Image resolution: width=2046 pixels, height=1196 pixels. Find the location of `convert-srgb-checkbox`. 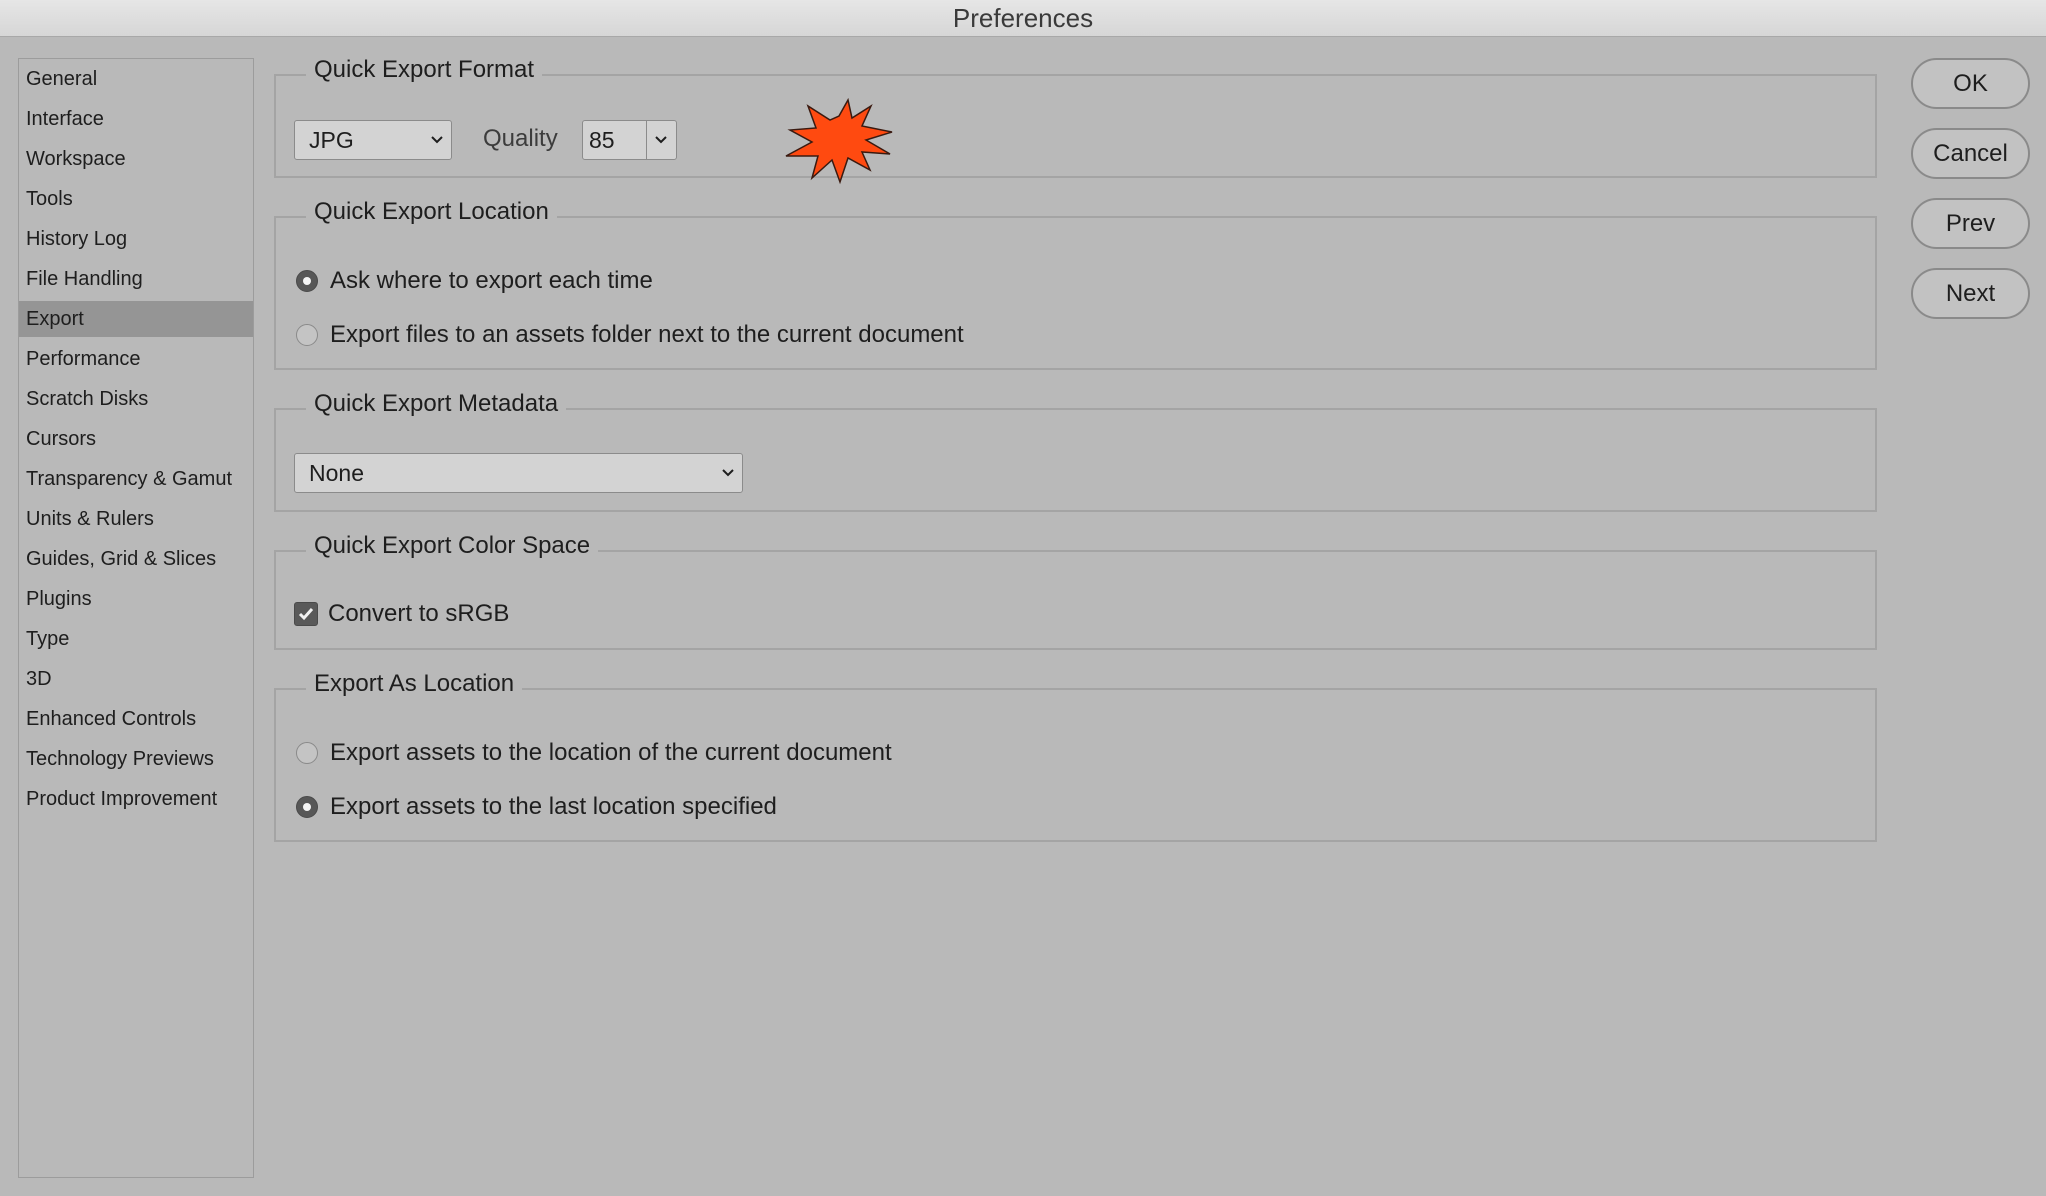

convert-srgb-checkbox is located at coordinates (306, 614).